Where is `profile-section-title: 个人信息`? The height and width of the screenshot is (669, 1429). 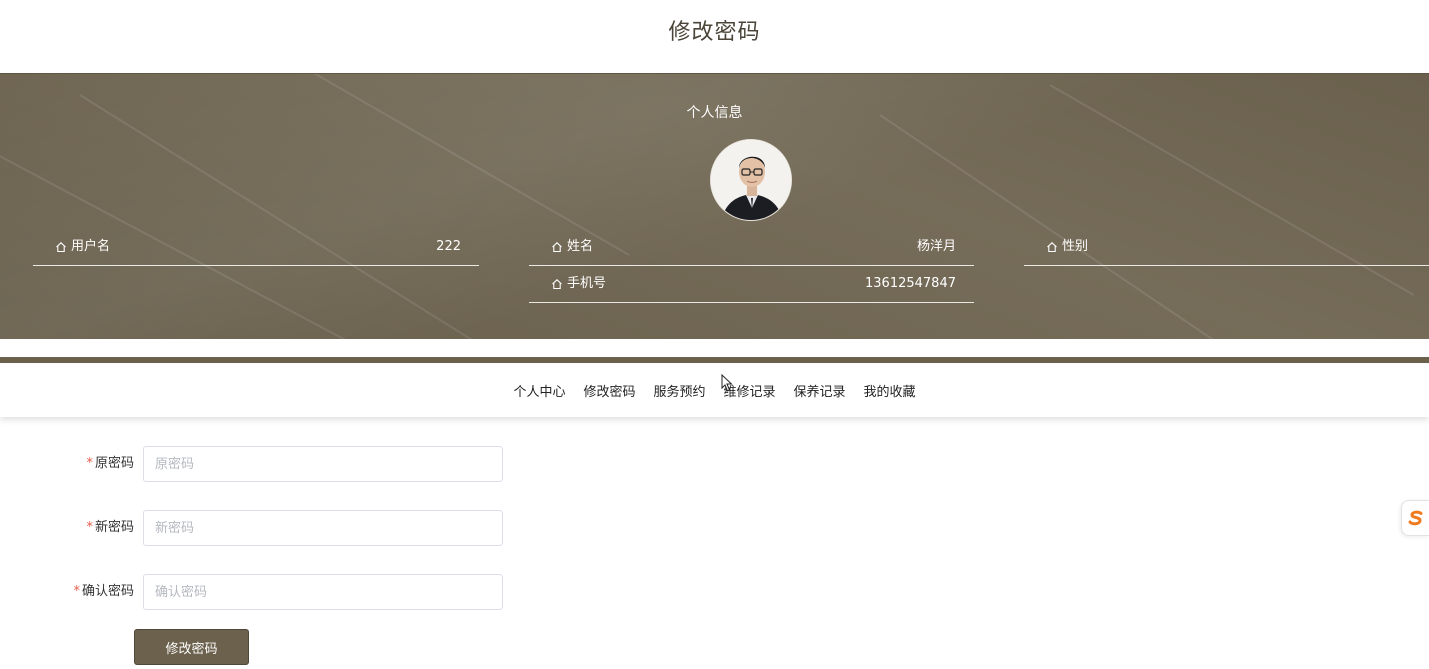
profile-section-title: 个人信息 is located at coordinates (714, 113).